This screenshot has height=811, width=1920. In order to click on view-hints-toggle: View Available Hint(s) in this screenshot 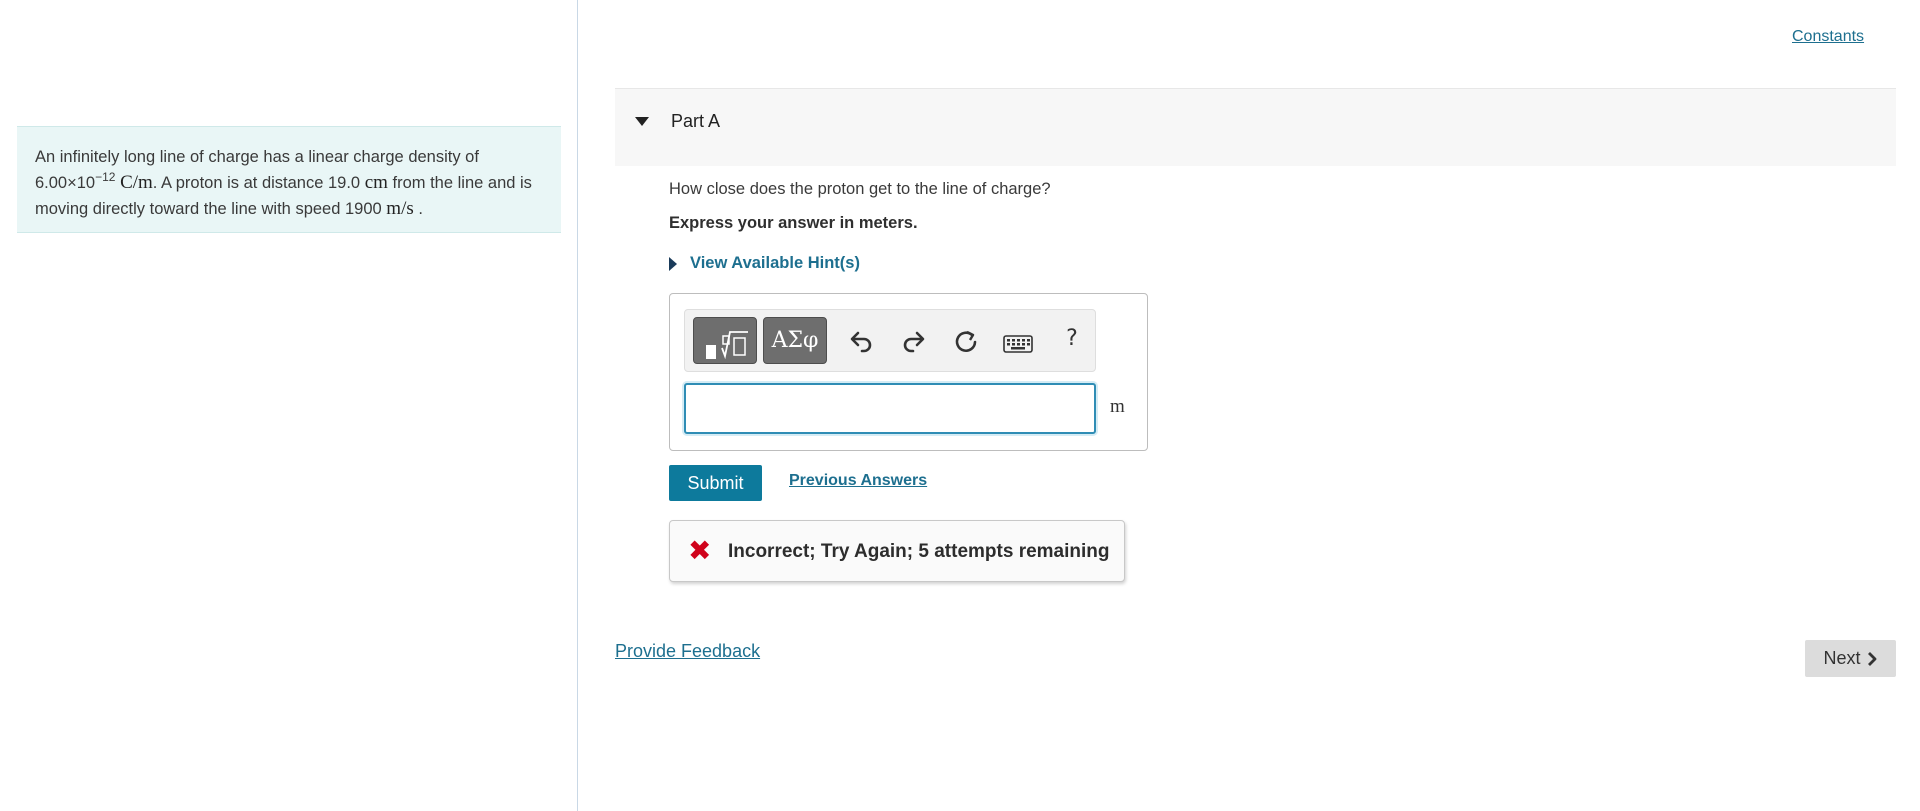, I will do `click(764, 263)`.